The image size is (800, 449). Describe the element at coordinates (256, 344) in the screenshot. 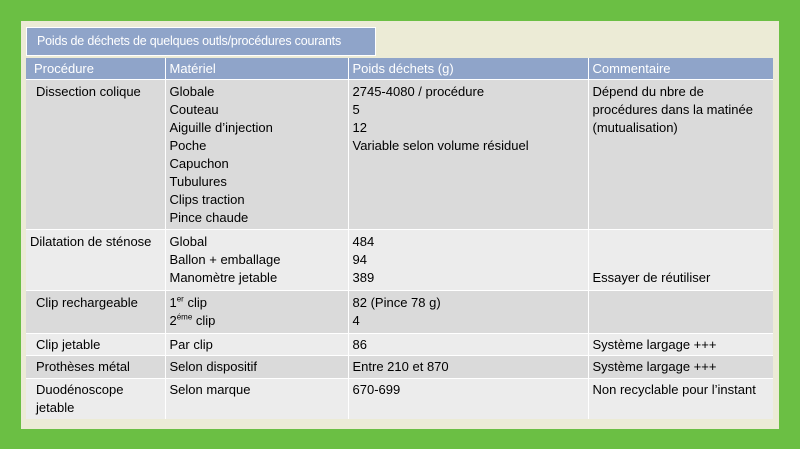

I see `materiel-cell: Par clip` at that location.